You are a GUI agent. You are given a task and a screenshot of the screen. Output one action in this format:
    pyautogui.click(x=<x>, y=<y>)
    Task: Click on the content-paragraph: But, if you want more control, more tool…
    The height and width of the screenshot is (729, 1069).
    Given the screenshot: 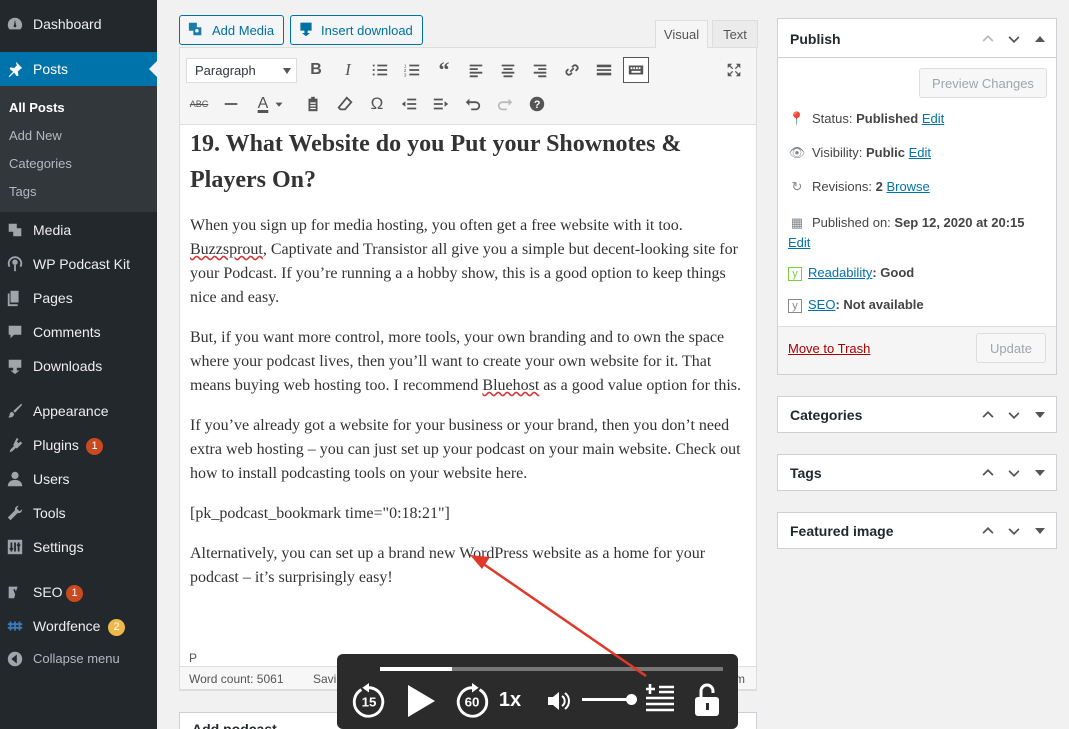 What is the action you would take?
    pyautogui.click(x=470, y=362)
    